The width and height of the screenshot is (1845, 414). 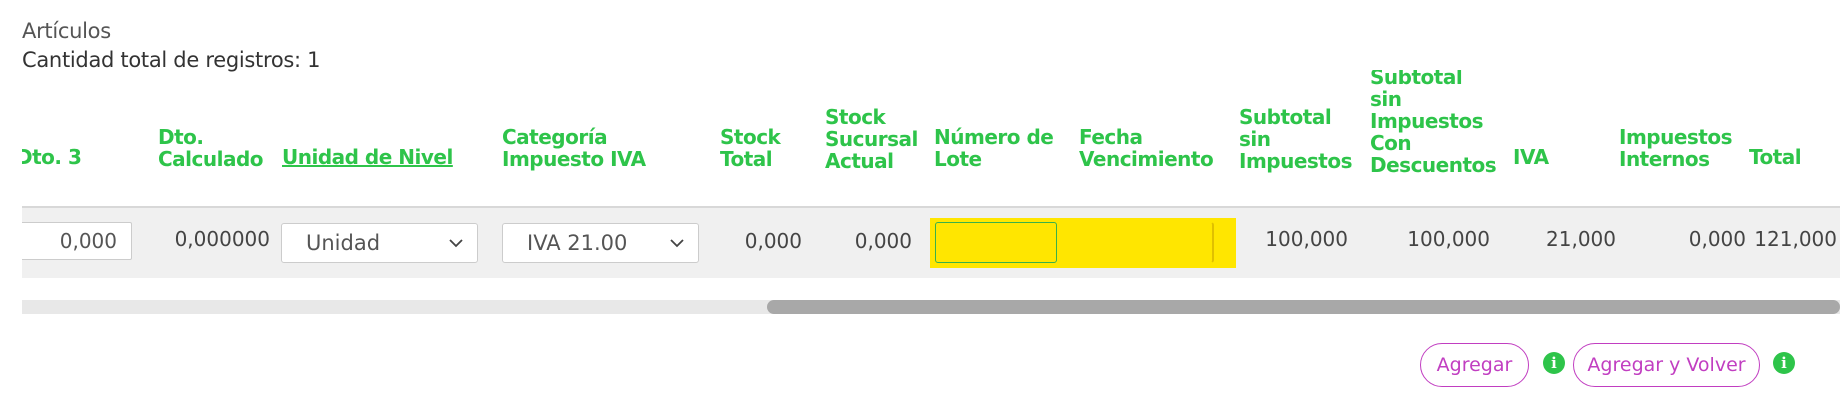 What do you see at coordinates (1531, 157) in the screenshot?
I see `header-iva: IVA` at bounding box center [1531, 157].